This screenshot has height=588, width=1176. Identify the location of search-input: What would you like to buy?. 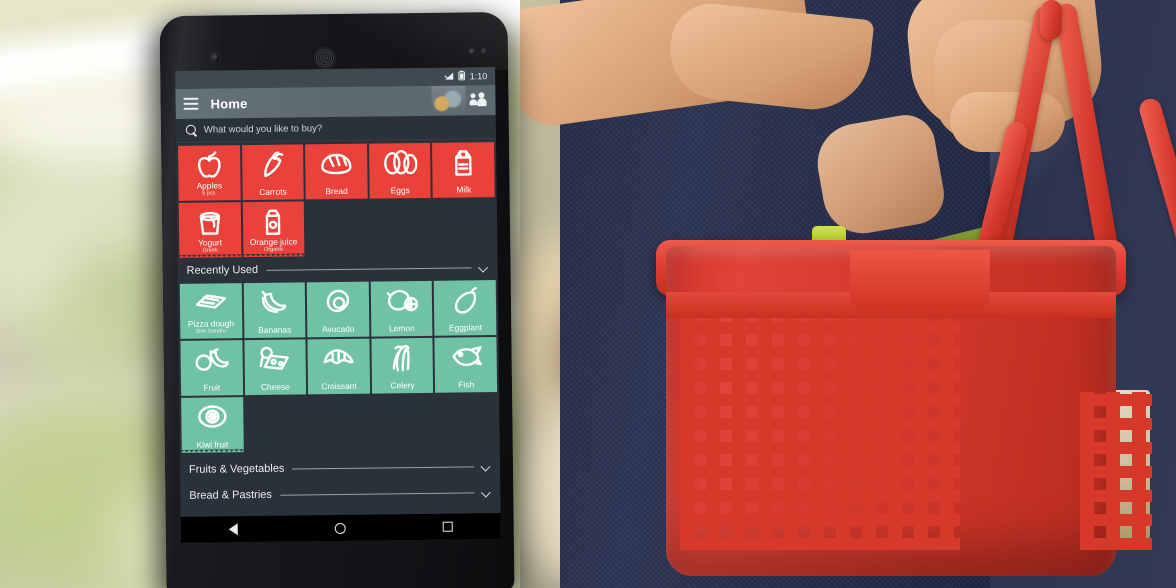
(263, 129).